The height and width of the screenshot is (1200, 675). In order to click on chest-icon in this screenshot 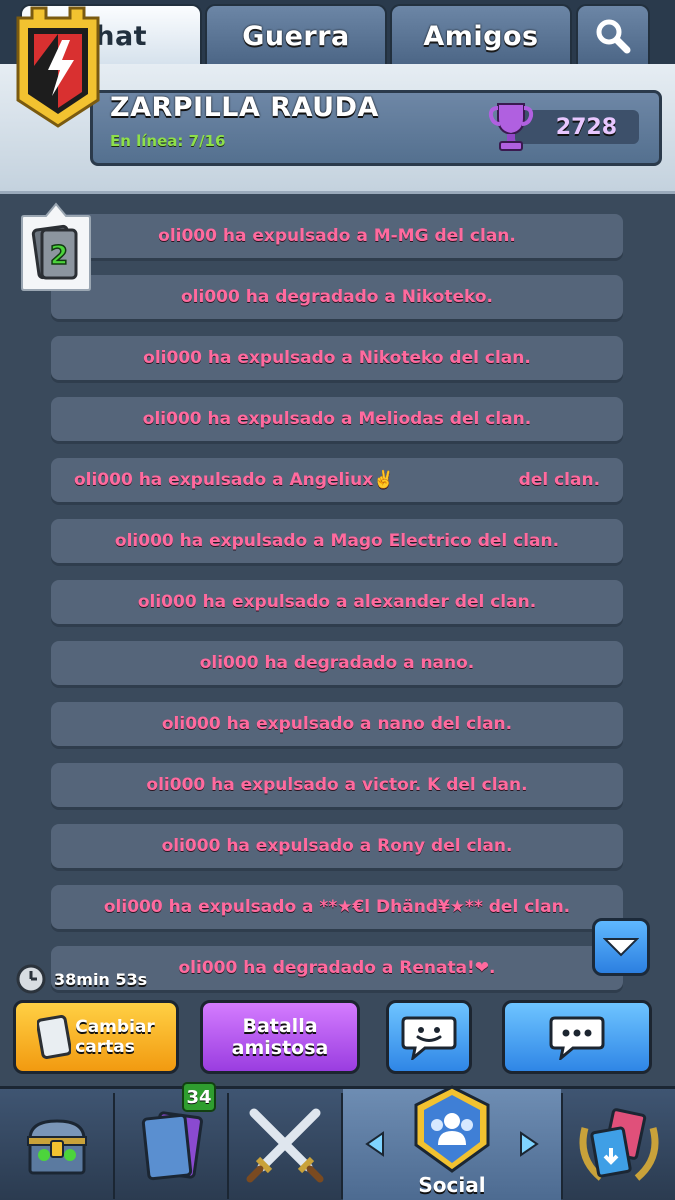, I will do `click(56, 1147)`.